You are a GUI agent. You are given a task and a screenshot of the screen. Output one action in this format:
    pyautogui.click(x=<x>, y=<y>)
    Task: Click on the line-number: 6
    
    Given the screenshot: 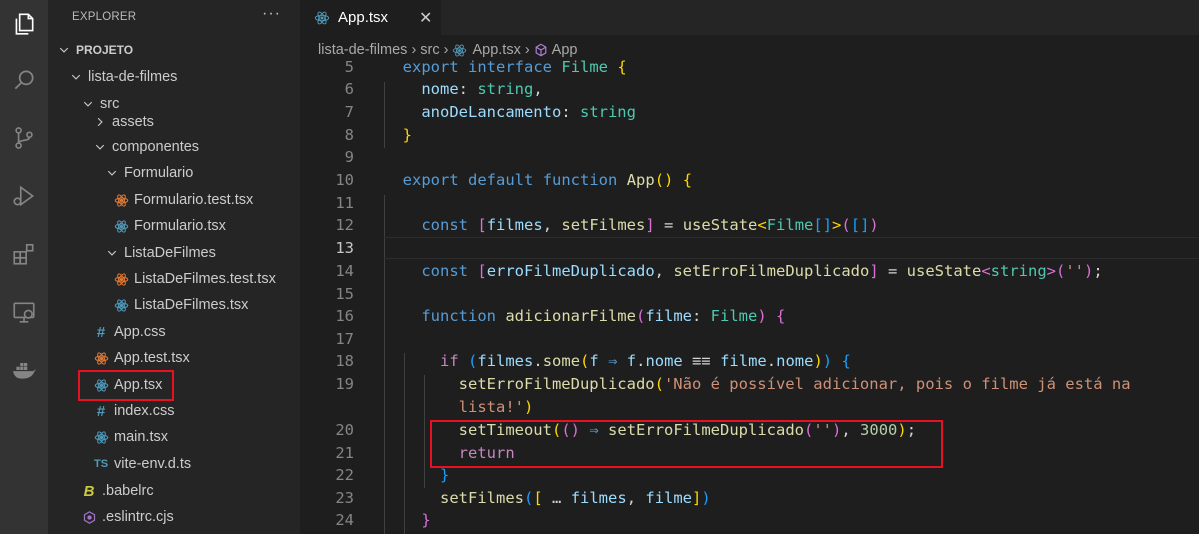 What is the action you would take?
    pyautogui.click(x=349, y=89)
    